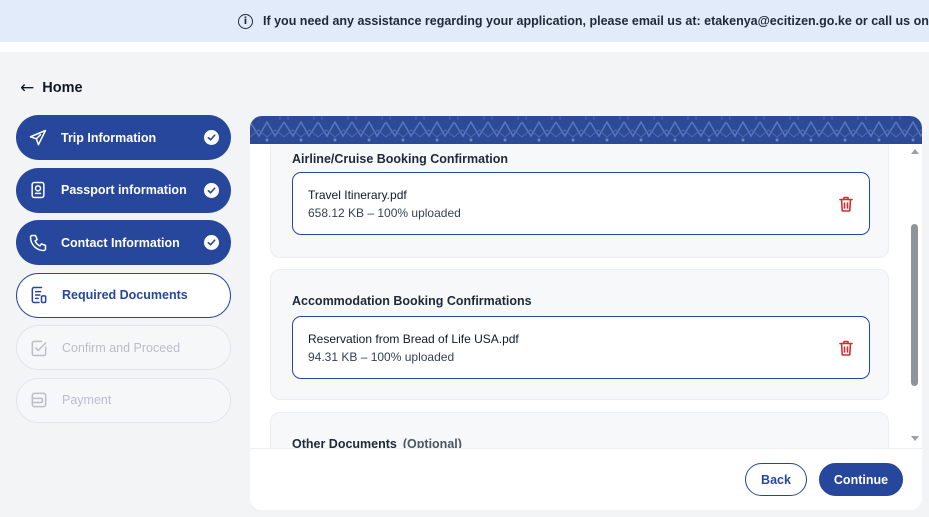 This screenshot has height=517, width=929. What do you see at coordinates (39, 400) in the screenshot?
I see `wallet-icon` at bounding box center [39, 400].